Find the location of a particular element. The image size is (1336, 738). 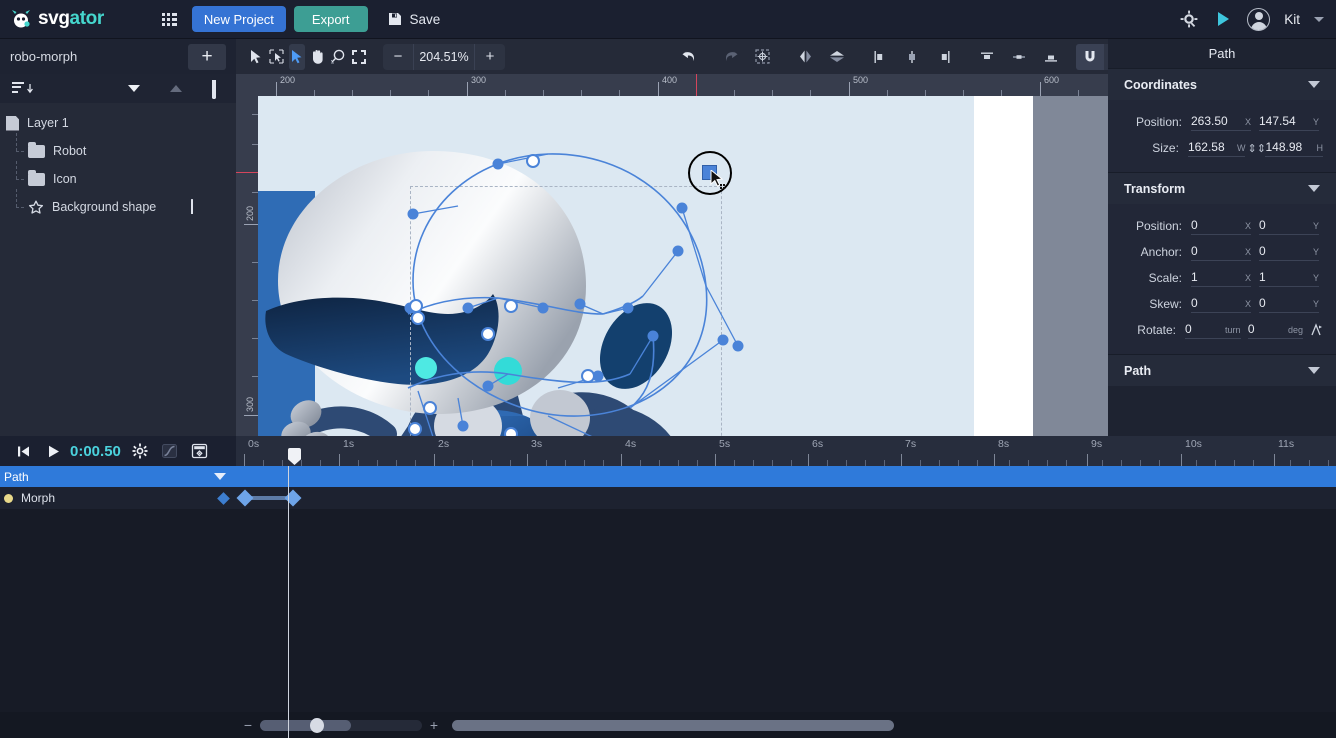

select-tool is located at coordinates (256, 57).